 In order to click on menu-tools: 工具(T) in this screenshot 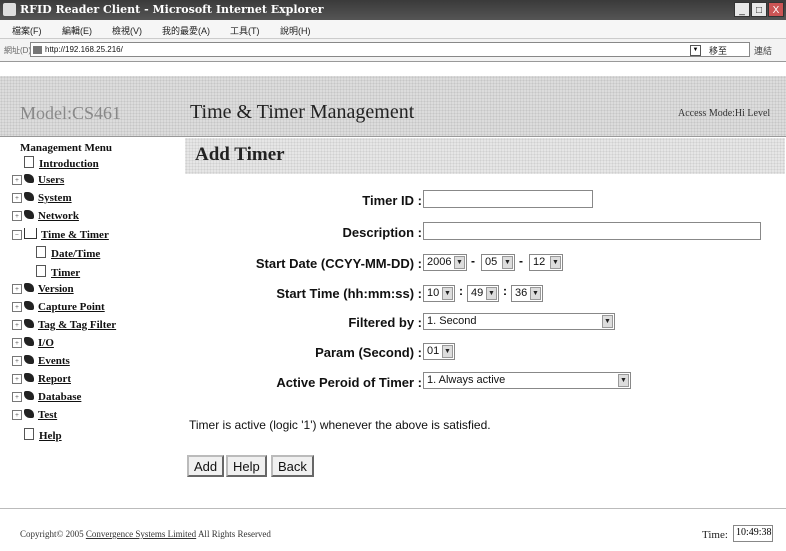, I will do `click(245, 30)`.